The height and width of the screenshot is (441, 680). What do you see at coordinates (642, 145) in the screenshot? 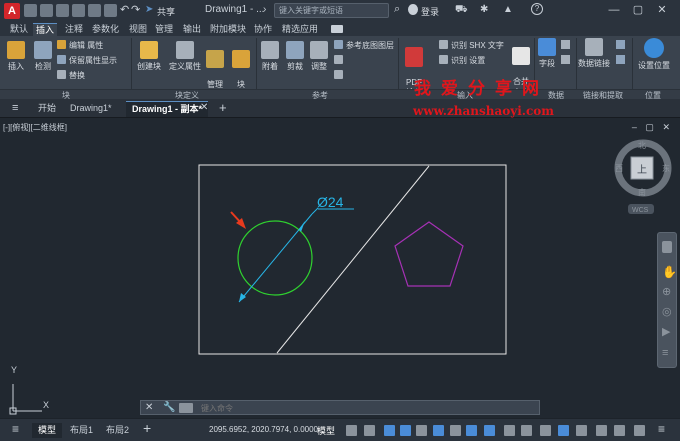
I see `compass-north: 北` at bounding box center [642, 145].